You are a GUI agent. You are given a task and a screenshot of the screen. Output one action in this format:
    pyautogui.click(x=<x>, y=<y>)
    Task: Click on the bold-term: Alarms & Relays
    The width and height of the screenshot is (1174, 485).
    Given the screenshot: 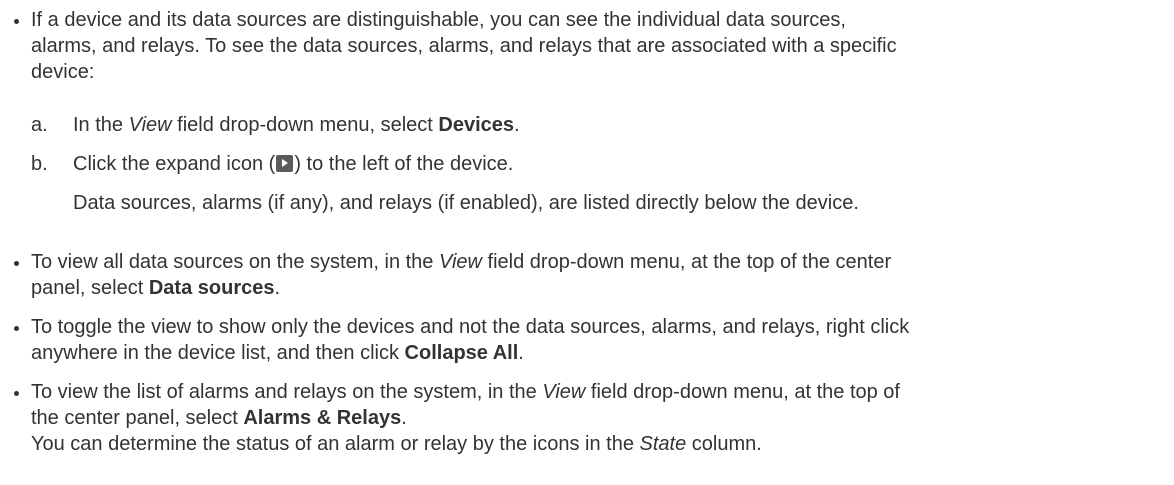 What is the action you would take?
    pyautogui.click(x=322, y=418)
    